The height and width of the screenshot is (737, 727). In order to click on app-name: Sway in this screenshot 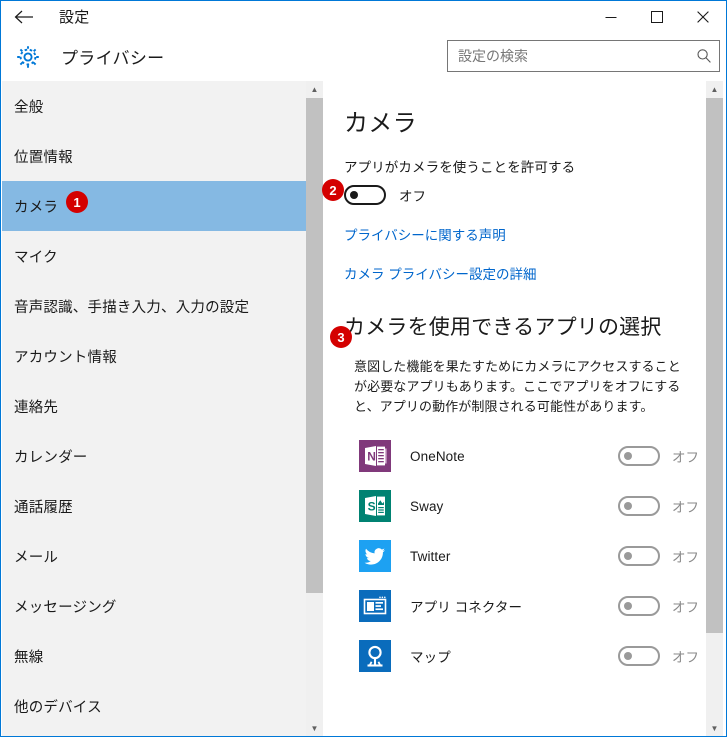, I will do `click(427, 506)`.